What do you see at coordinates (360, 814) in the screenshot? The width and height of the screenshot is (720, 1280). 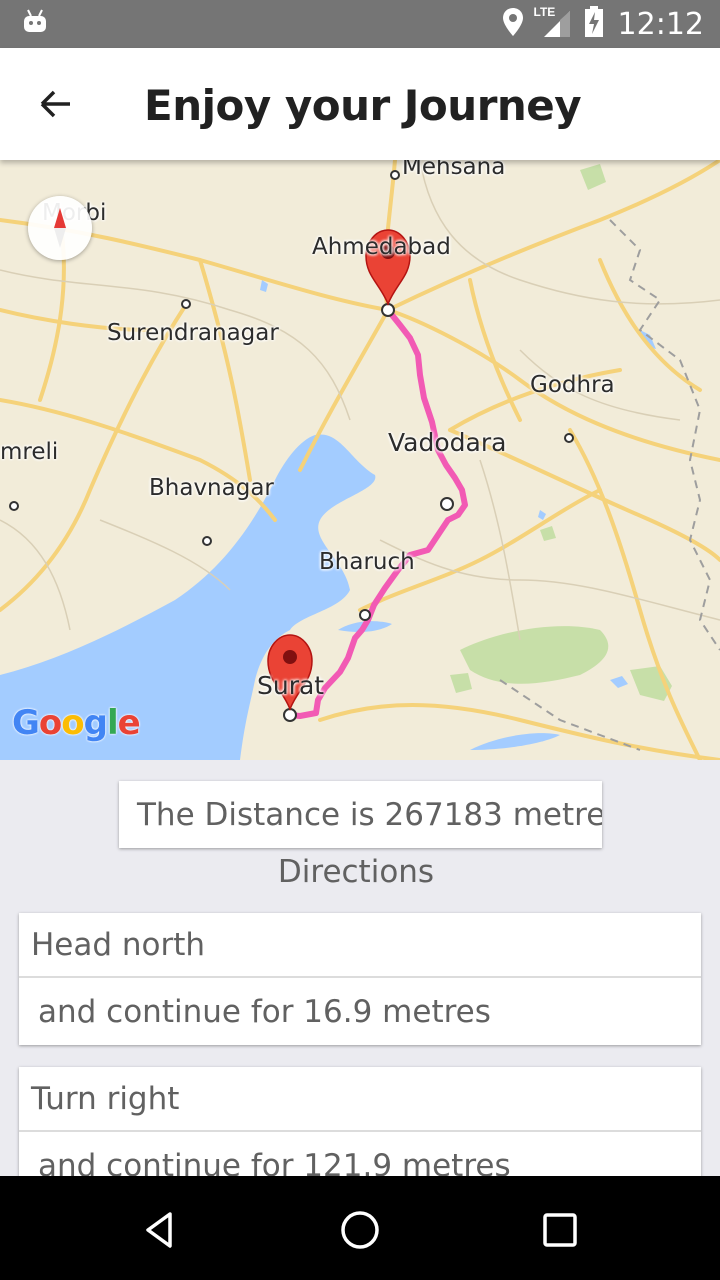 I see `distance-summary: The Distance is 267183 metres` at bounding box center [360, 814].